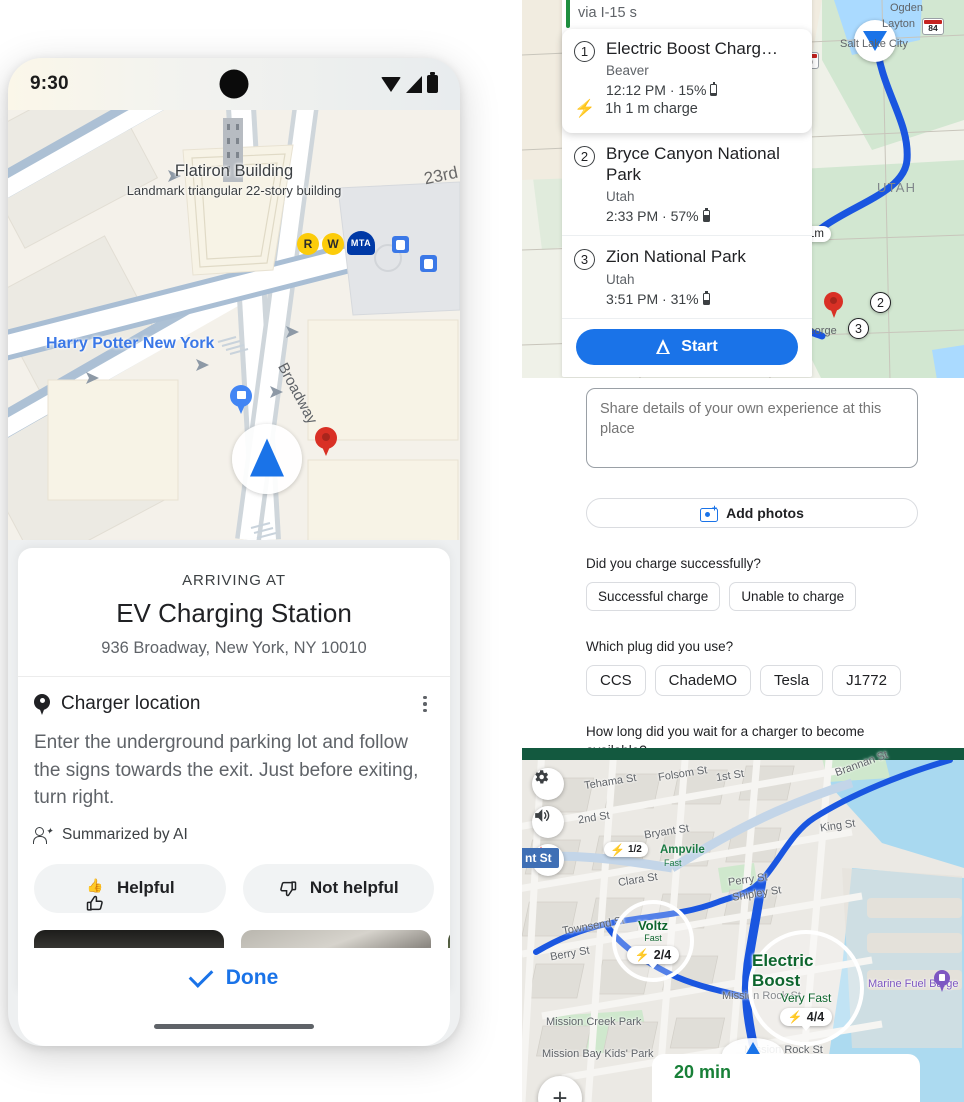 This screenshot has width=964, height=1102. I want to click on plug-options: CCS ChadeMO Tesla J1772, so click(752, 681).